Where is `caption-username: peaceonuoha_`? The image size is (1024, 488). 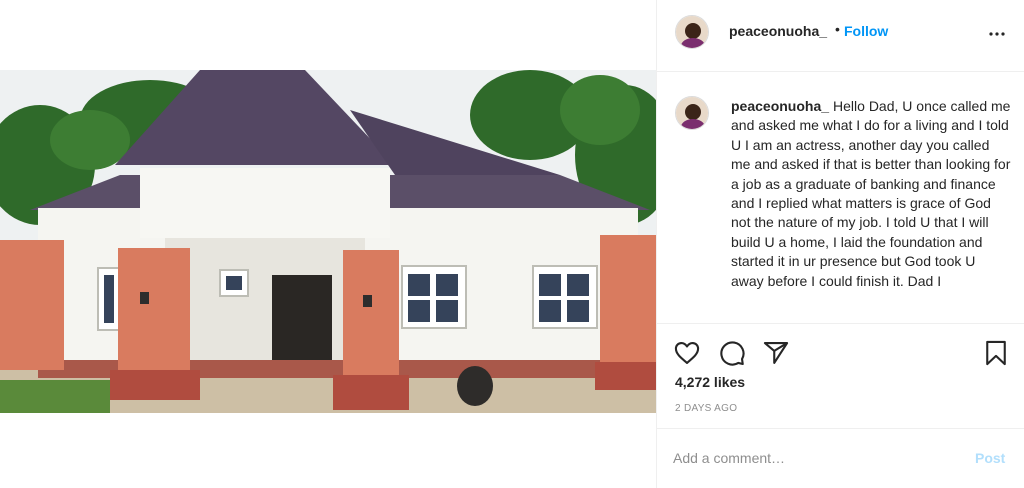
caption-username: peaceonuoha_ is located at coordinates (780, 106).